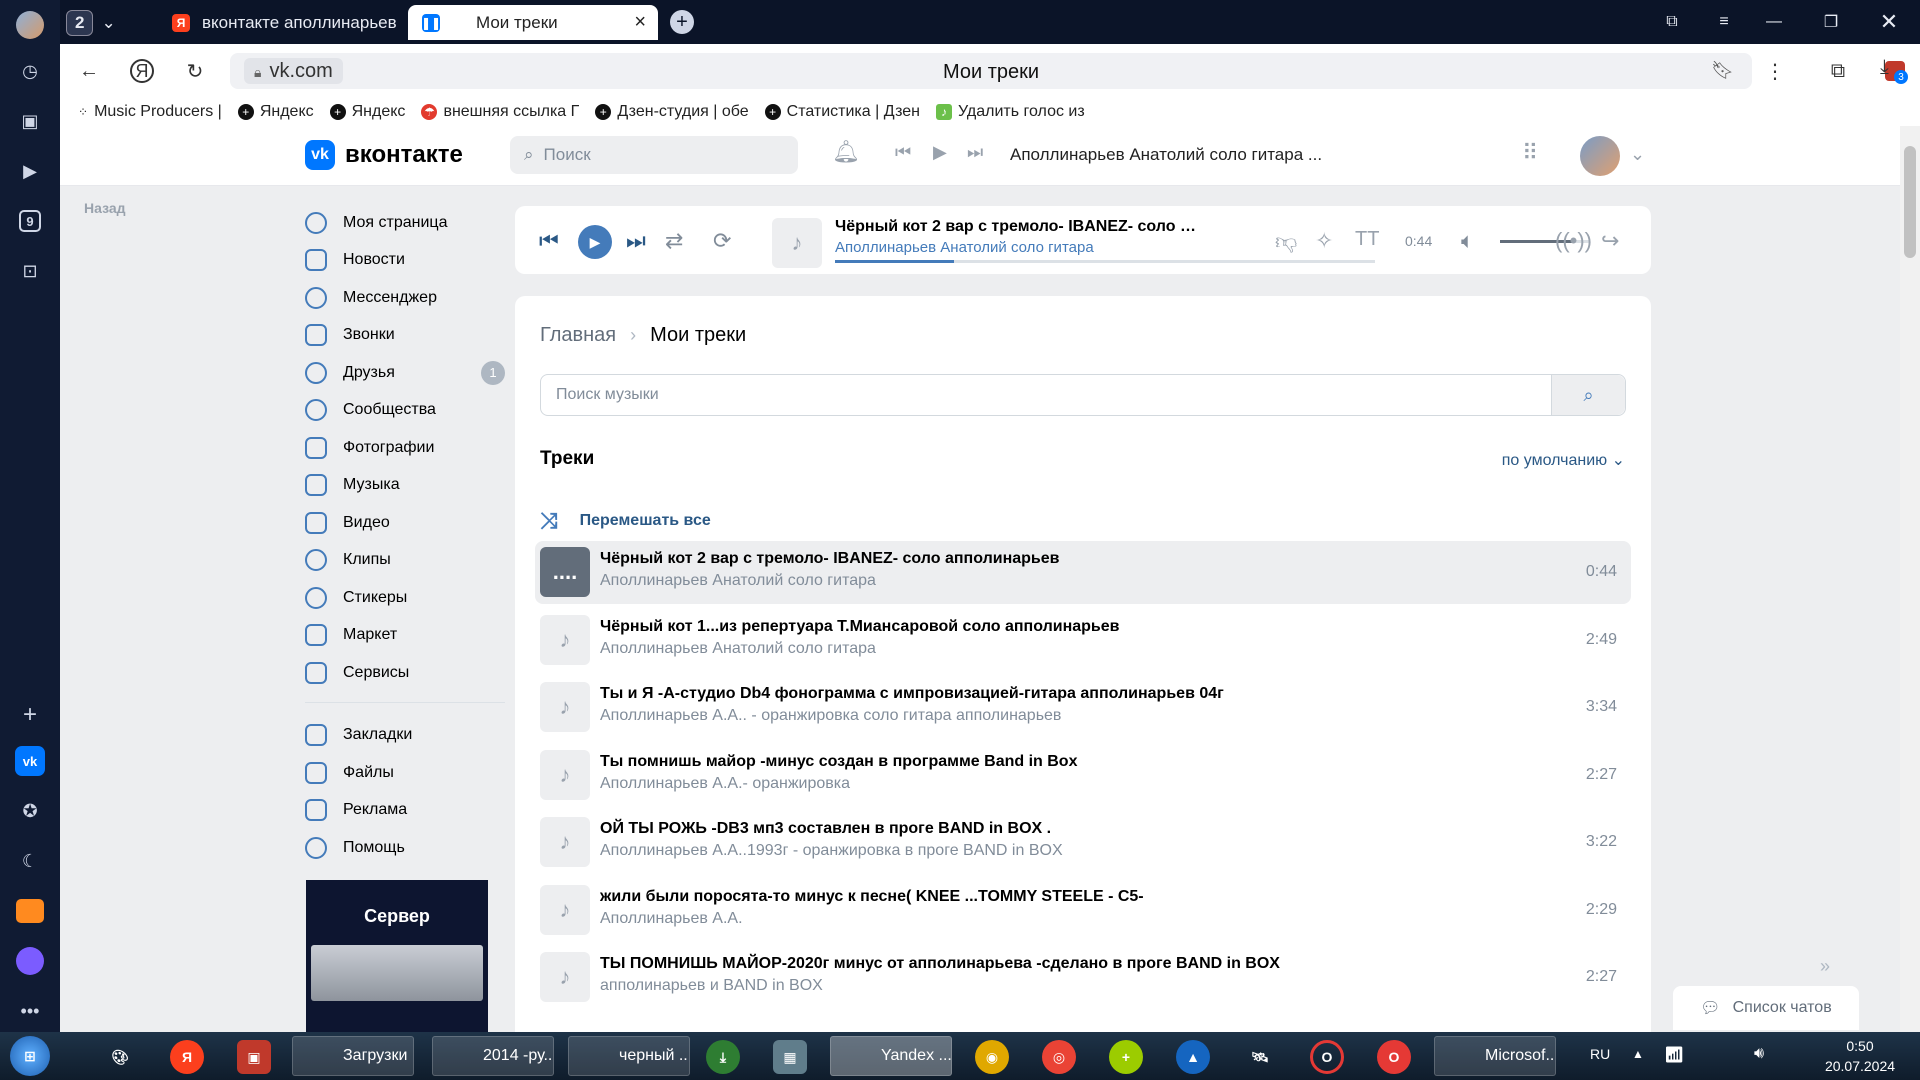  Describe the element at coordinates (120, 1057) in the screenshot. I see `paint-app-icon: 🎨︎` at that location.